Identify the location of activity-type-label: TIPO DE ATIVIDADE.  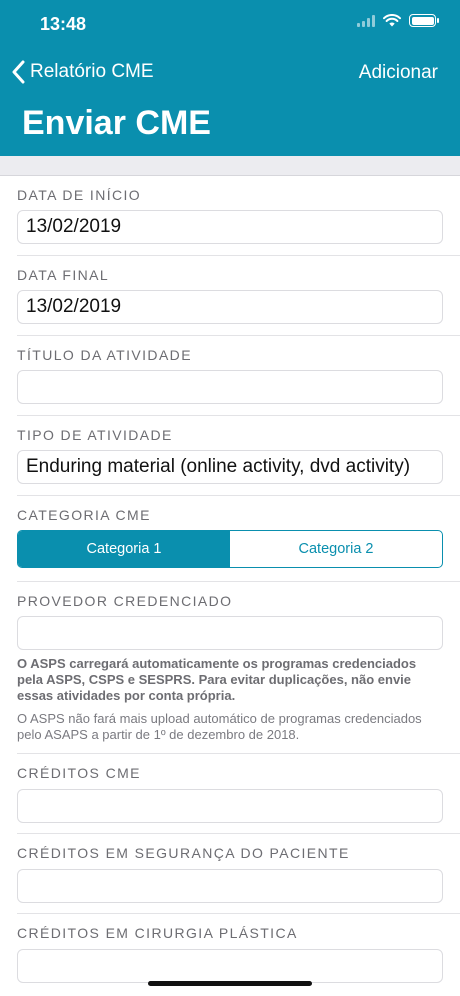
(95, 435).